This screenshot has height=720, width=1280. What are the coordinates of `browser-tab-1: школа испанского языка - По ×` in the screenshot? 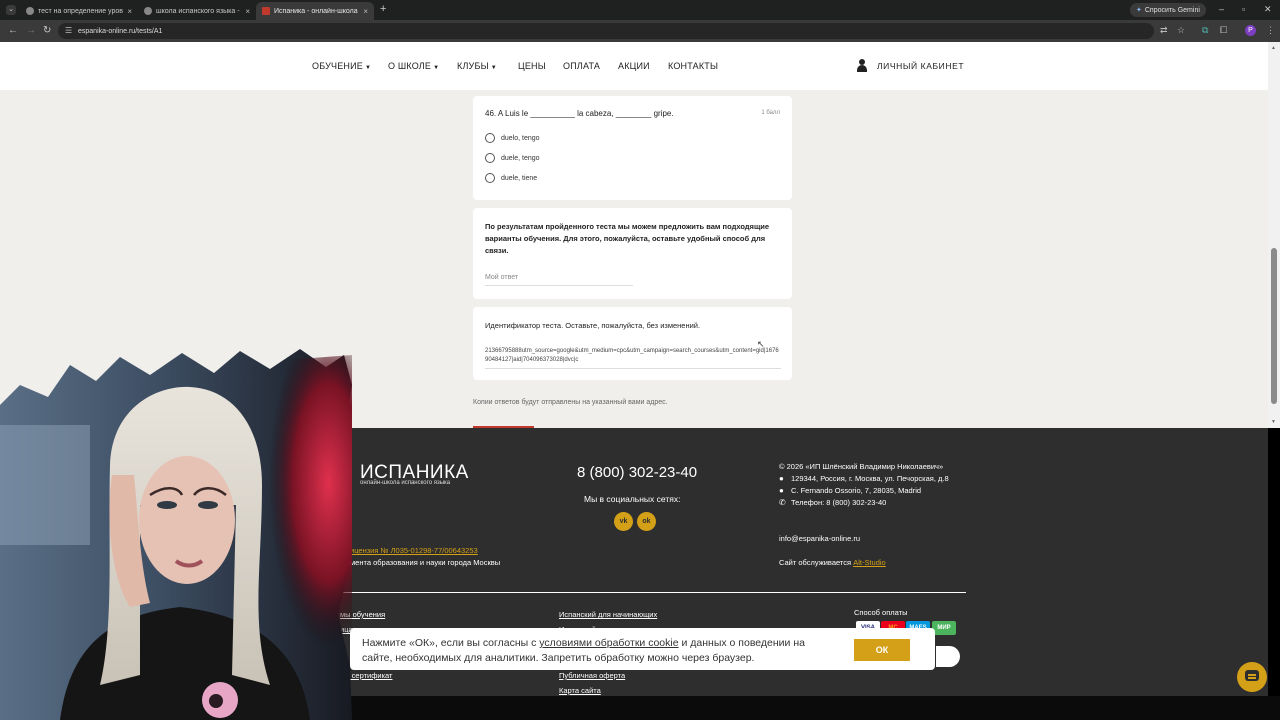 It's located at (197, 11).